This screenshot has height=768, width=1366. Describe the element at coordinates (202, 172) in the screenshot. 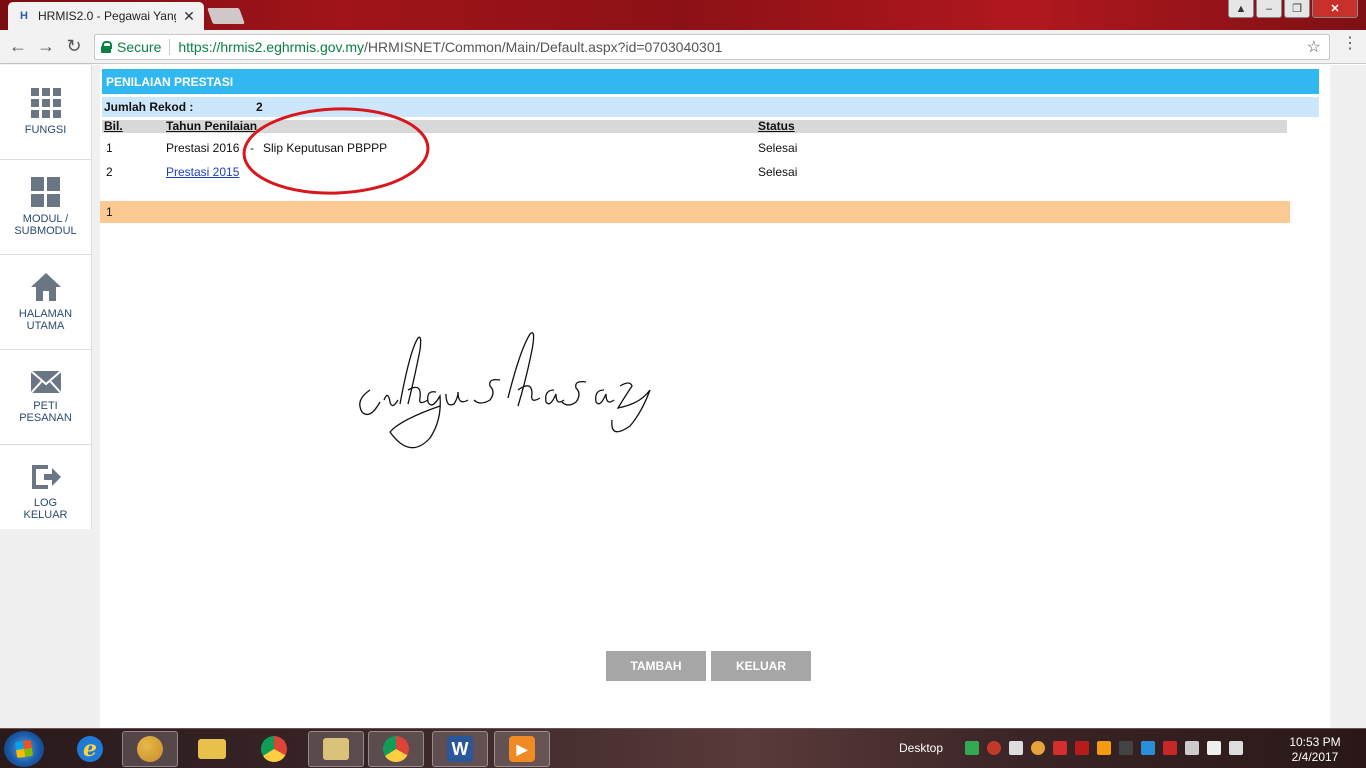

I see `row-tahun-link: Prestasi 2015` at that location.